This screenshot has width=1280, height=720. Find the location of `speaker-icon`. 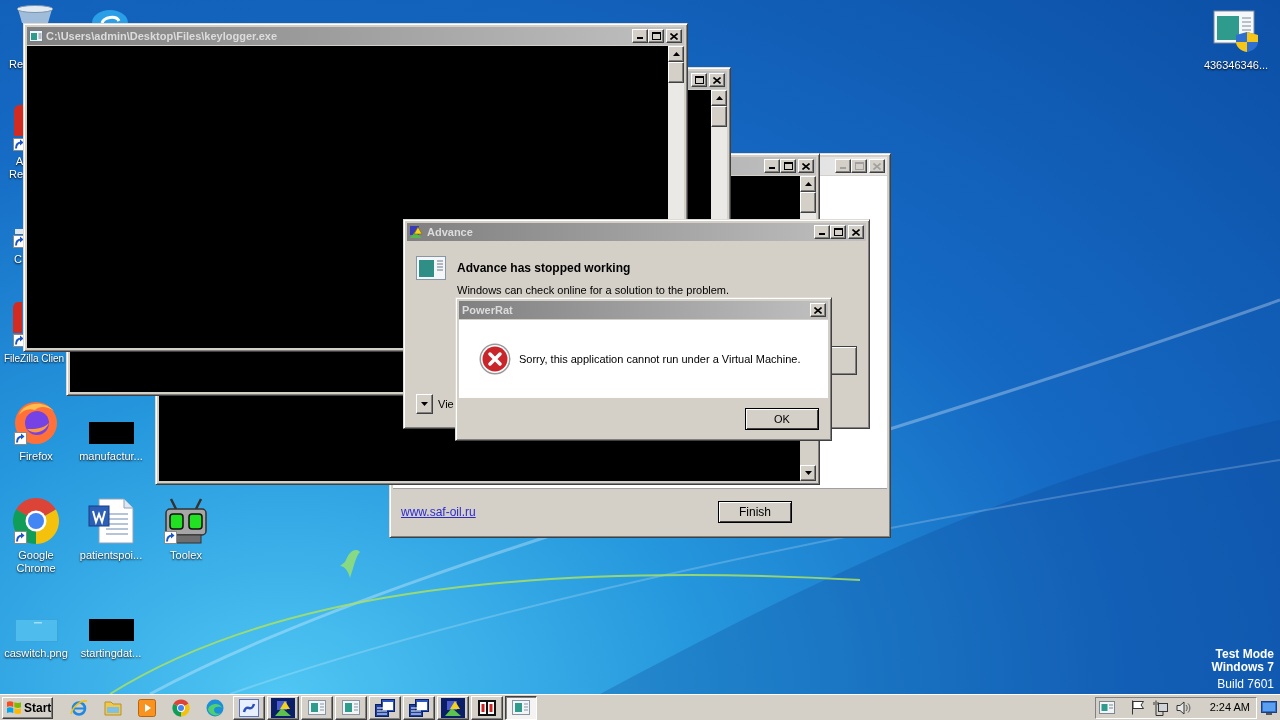

speaker-icon is located at coordinates (1183, 707).